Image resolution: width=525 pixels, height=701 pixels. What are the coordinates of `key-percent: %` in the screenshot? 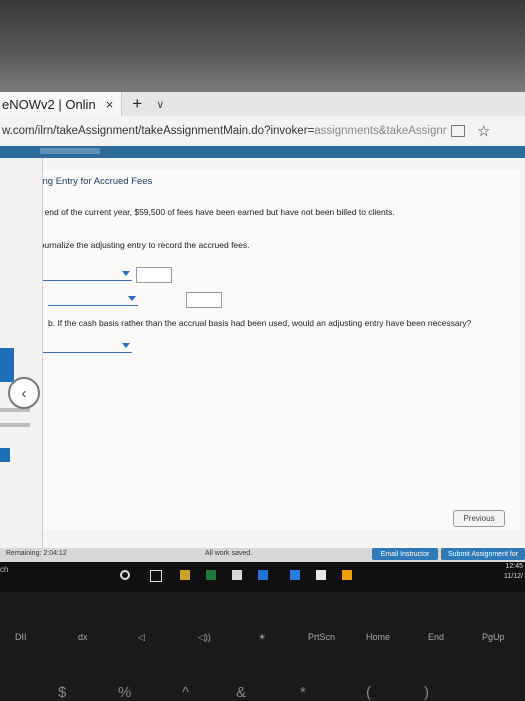 It's located at (125, 692).